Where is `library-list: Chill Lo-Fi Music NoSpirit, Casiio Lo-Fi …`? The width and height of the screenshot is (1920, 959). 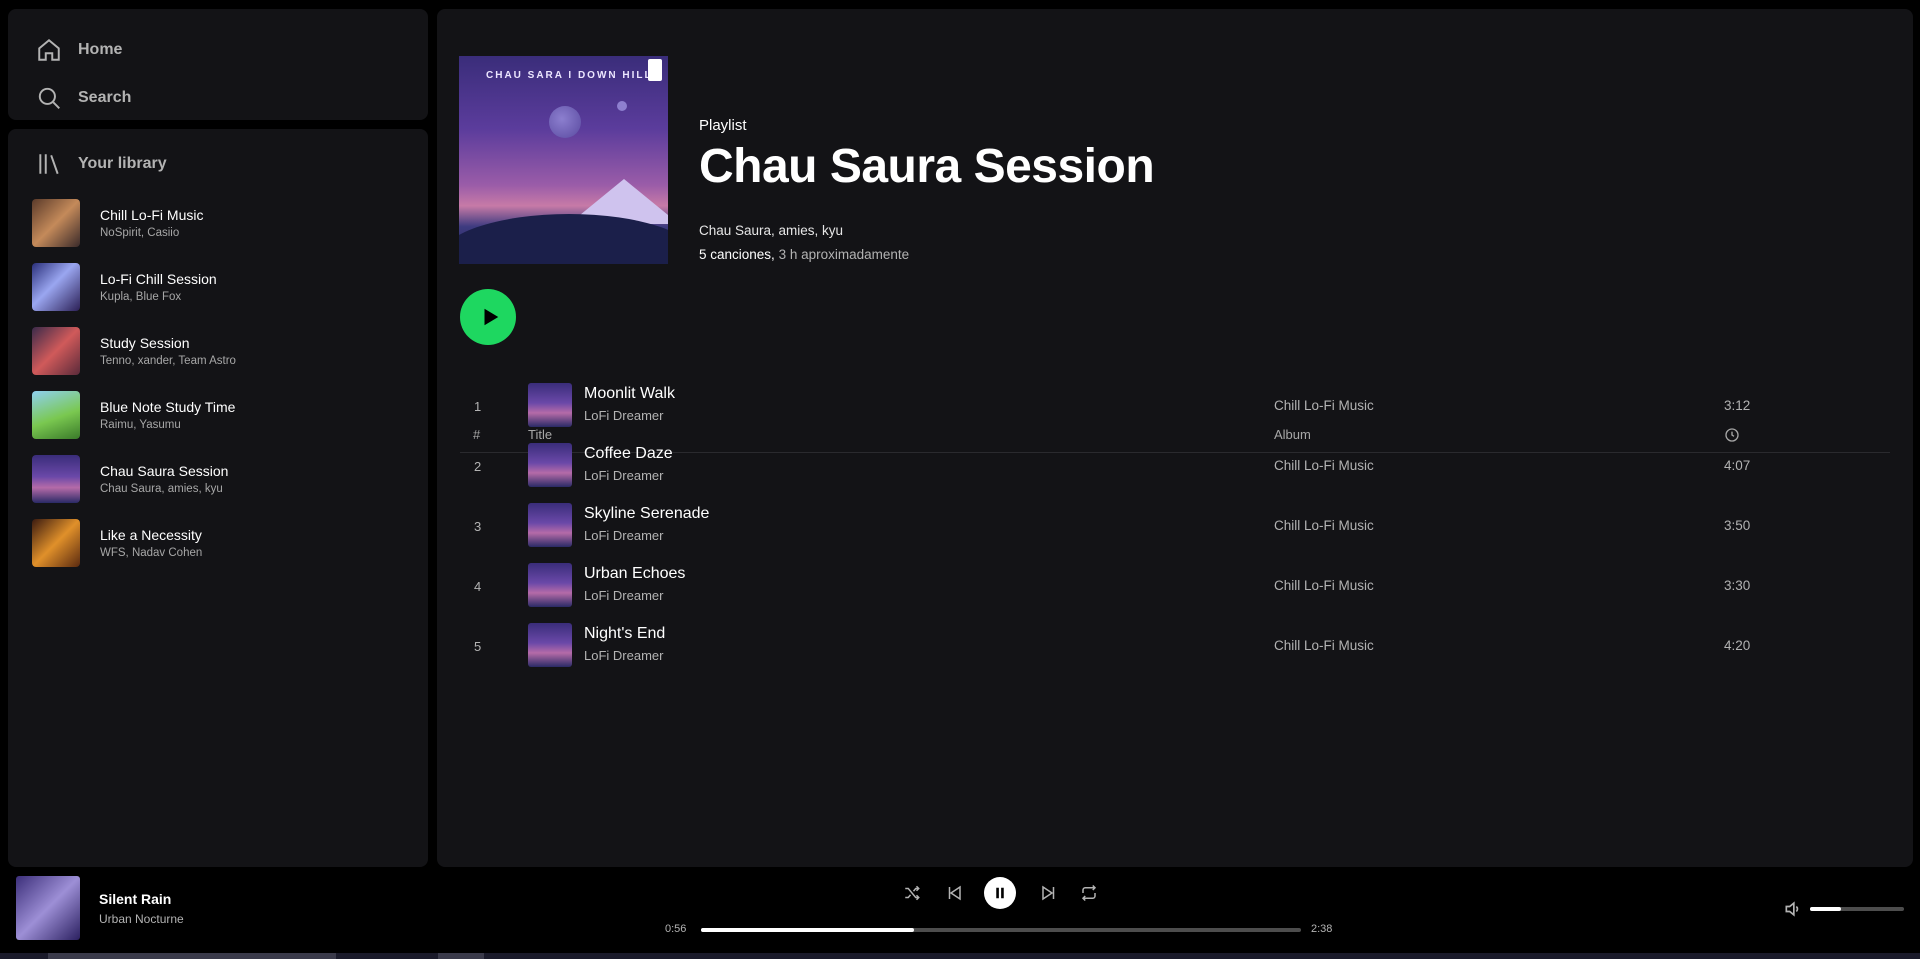 library-list: Chill Lo-Fi Music NoSpirit, Casiio Lo-Fi … is located at coordinates (224, 383).